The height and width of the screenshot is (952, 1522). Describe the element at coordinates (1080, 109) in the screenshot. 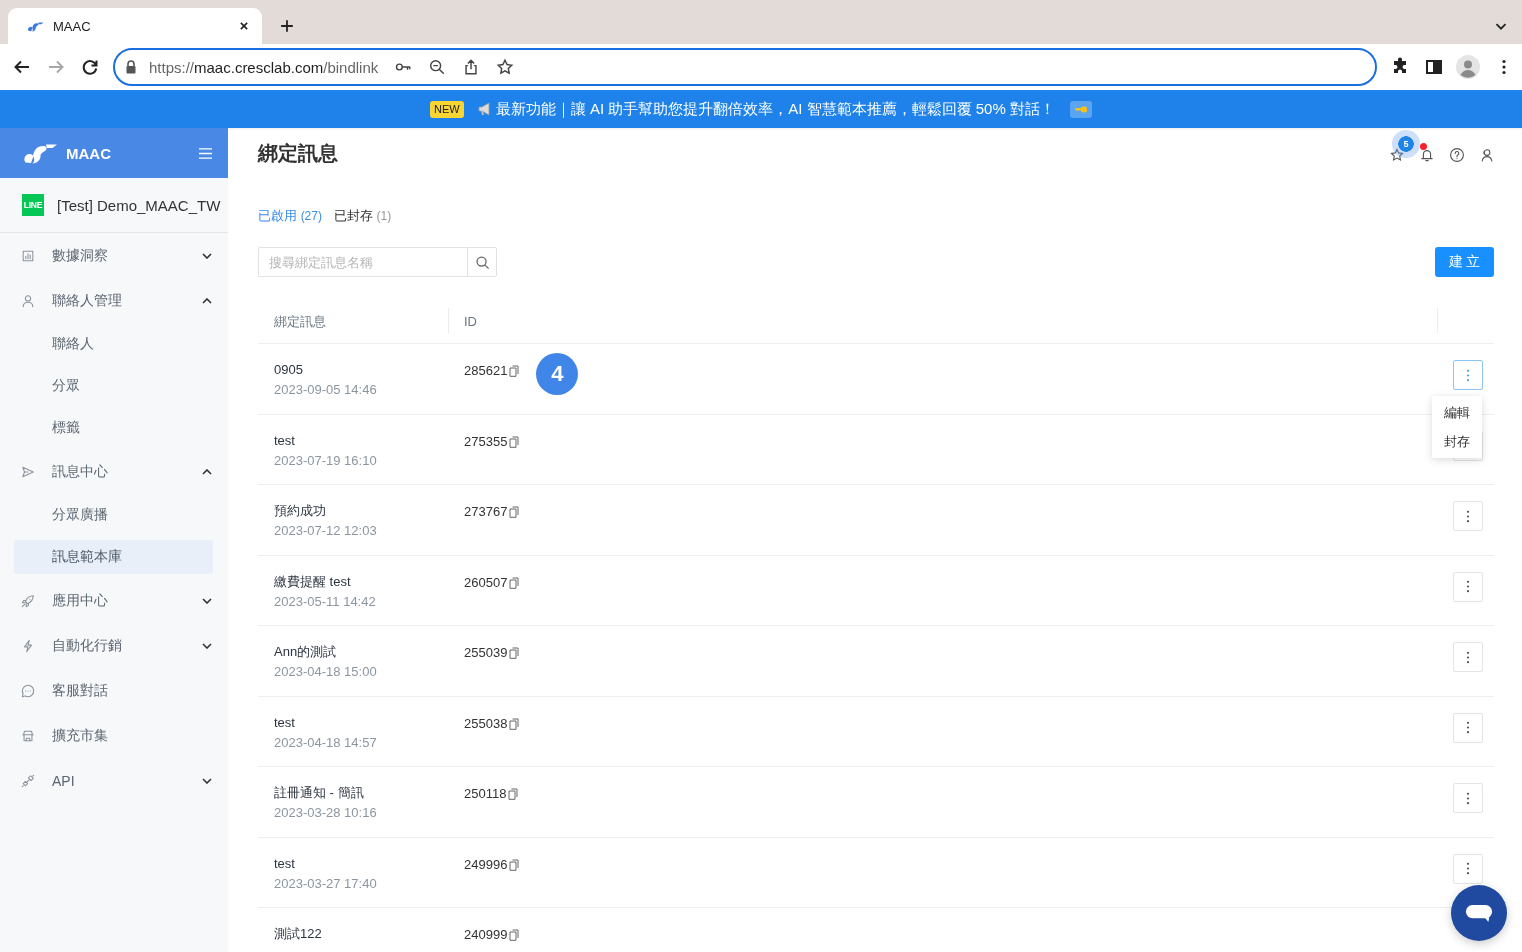

I see `pointing-hand-icon` at that location.